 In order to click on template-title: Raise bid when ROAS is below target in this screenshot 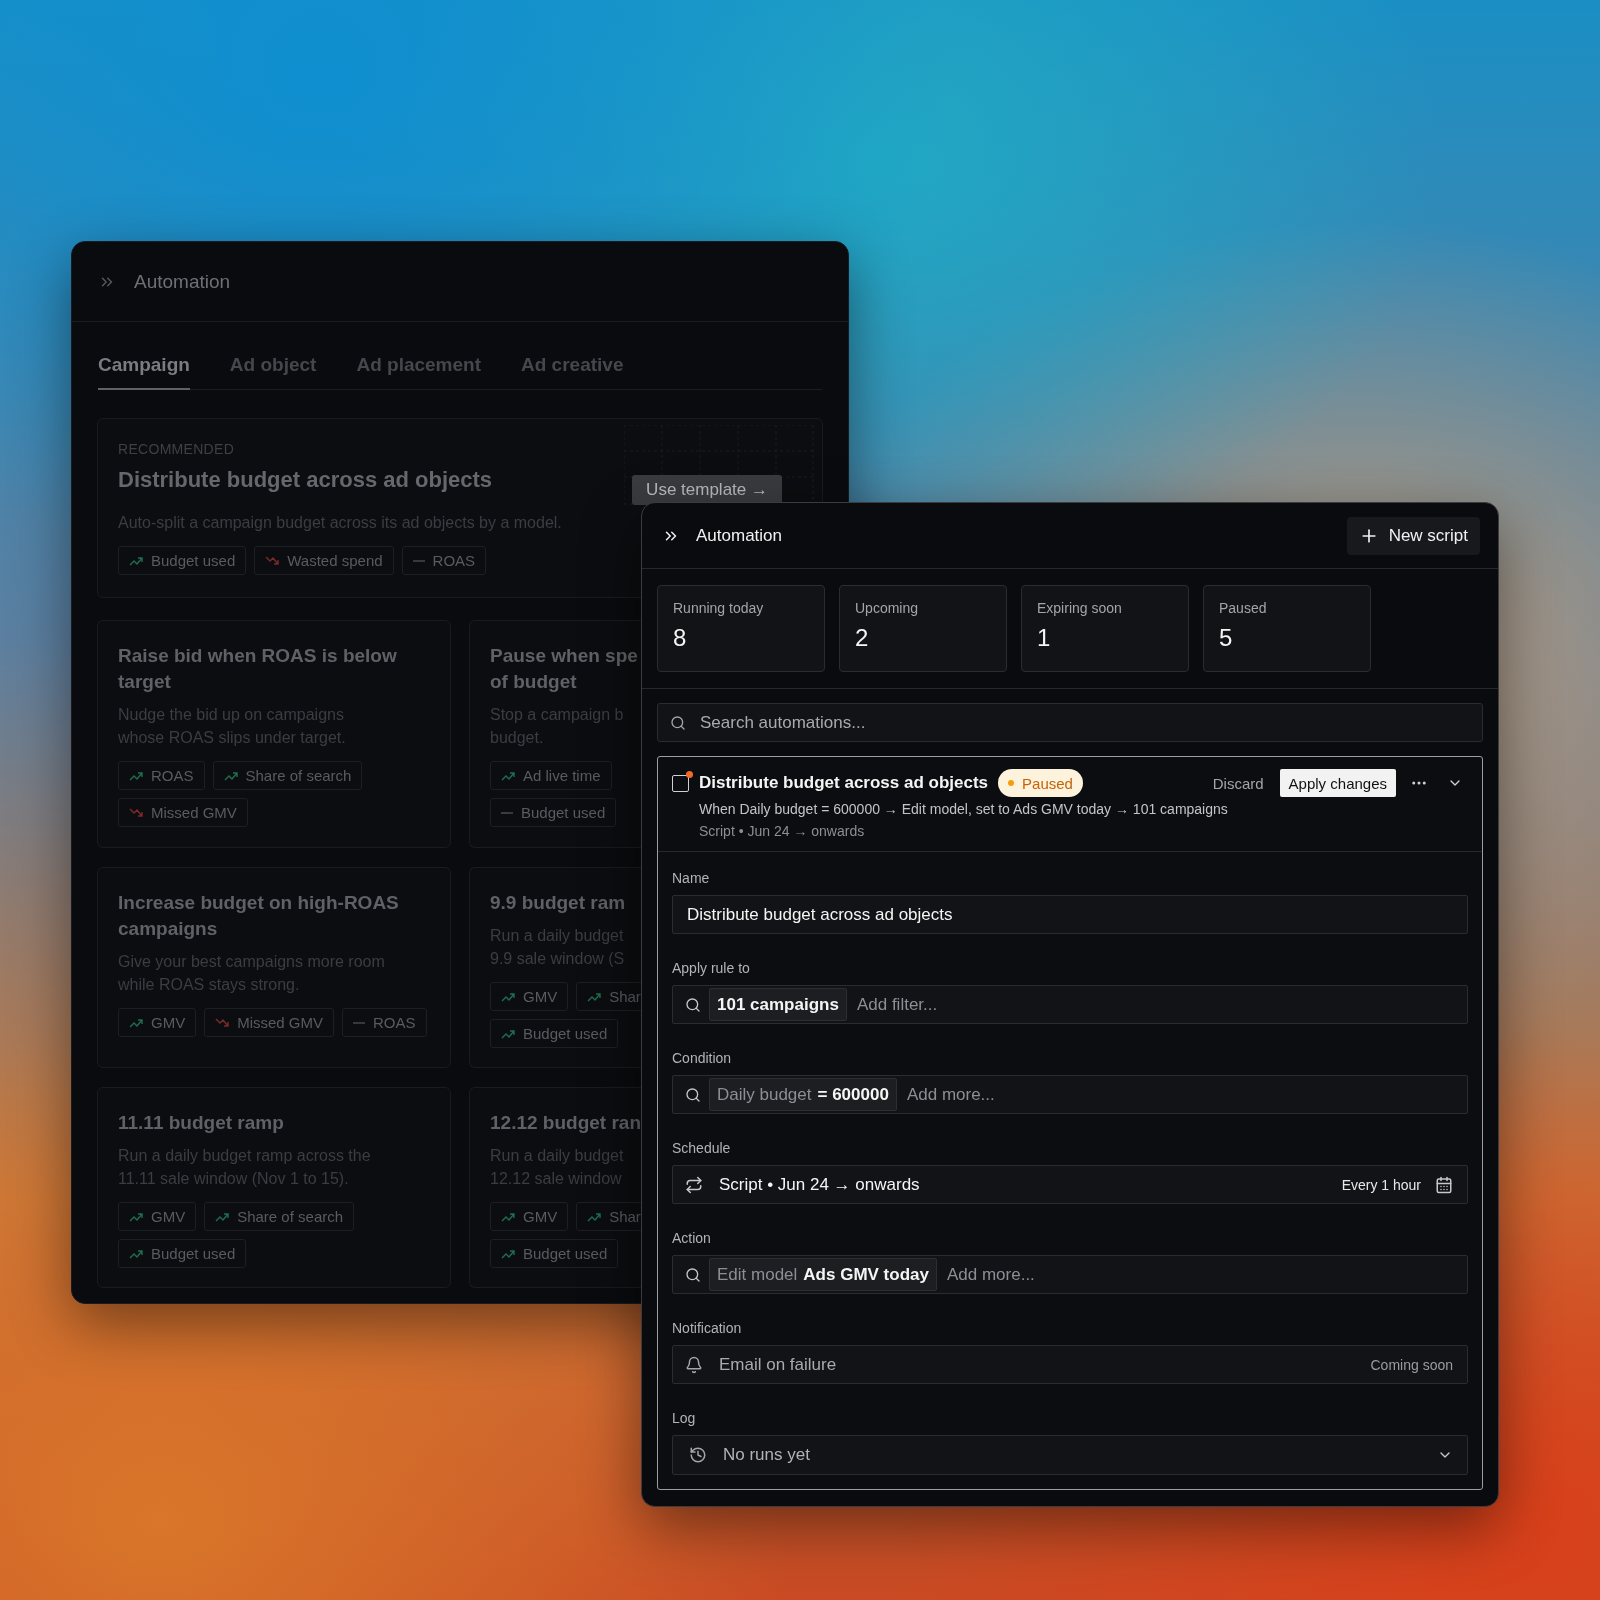, I will do `click(258, 669)`.